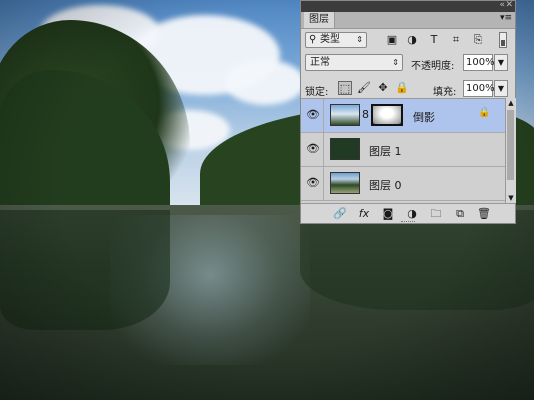 Image resolution: width=534 pixels, height=400 pixels. What do you see at coordinates (460, 214) in the screenshot?
I see `new-layer-icon: ⧉` at bounding box center [460, 214].